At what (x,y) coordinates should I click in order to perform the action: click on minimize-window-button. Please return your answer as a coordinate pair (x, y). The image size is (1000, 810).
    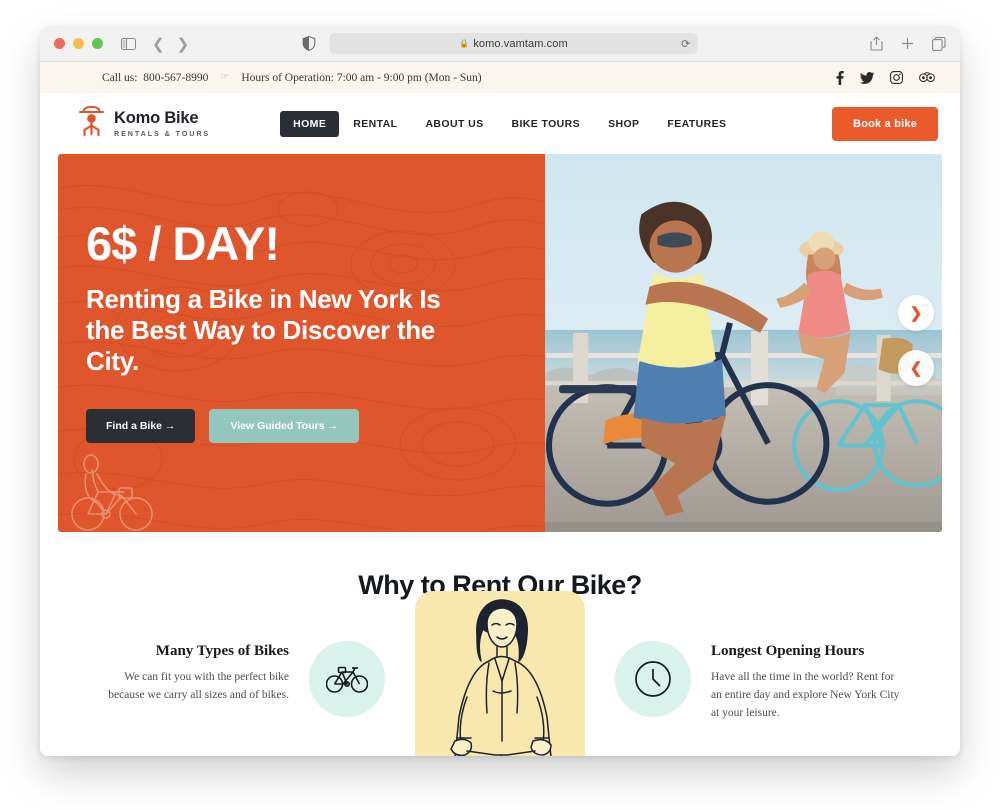
    Looking at the image, I should click on (78, 43).